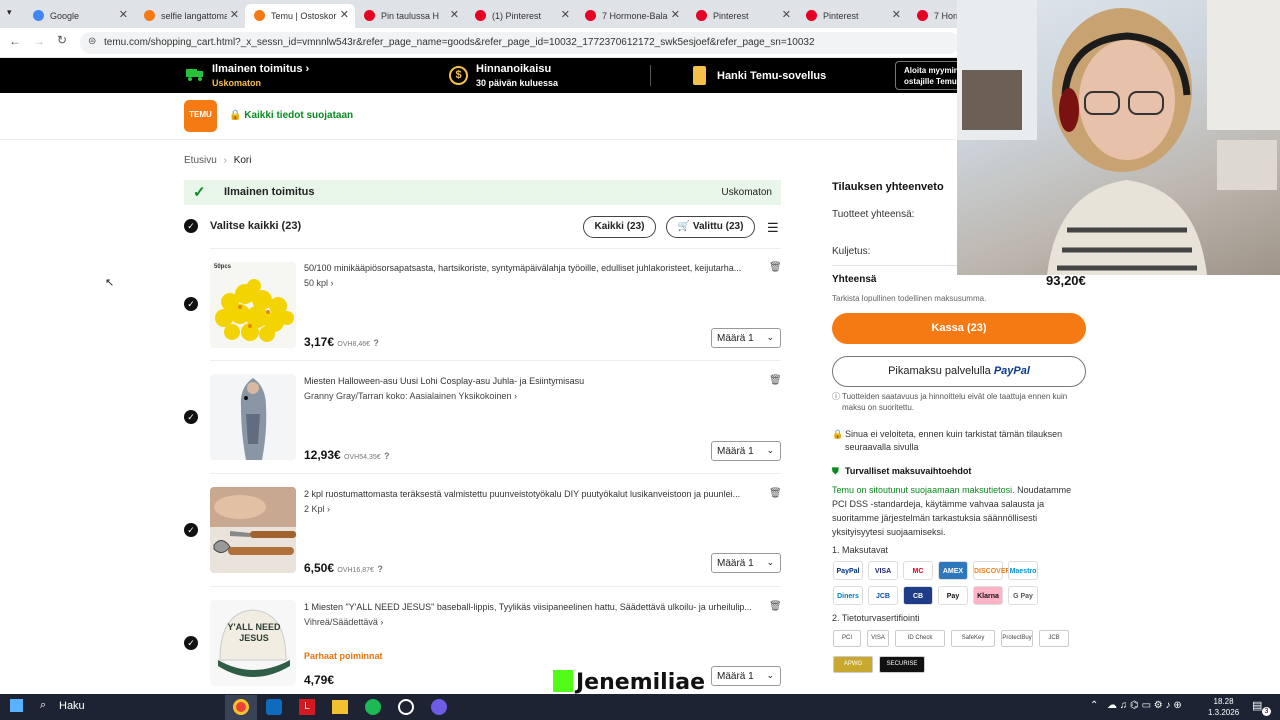 The height and width of the screenshot is (720, 1280). What do you see at coordinates (735, 563) in the screenshot?
I see `quantity-label: Määrä 1` at bounding box center [735, 563].